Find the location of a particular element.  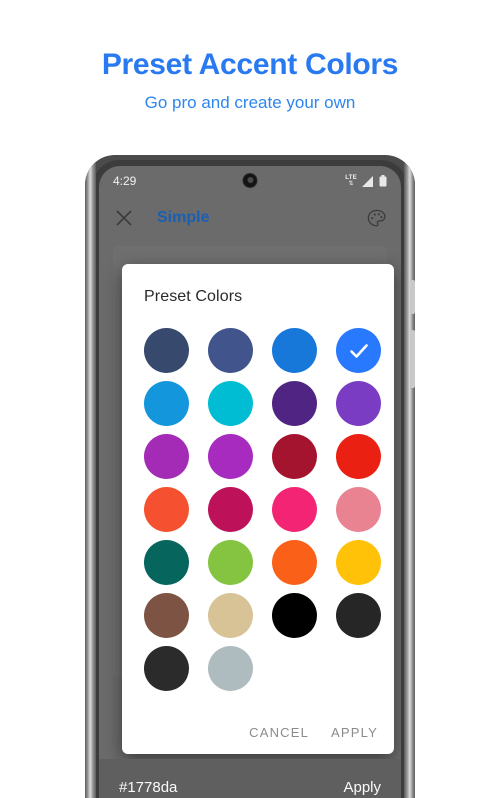

front-camera-icon is located at coordinates (250, 180).